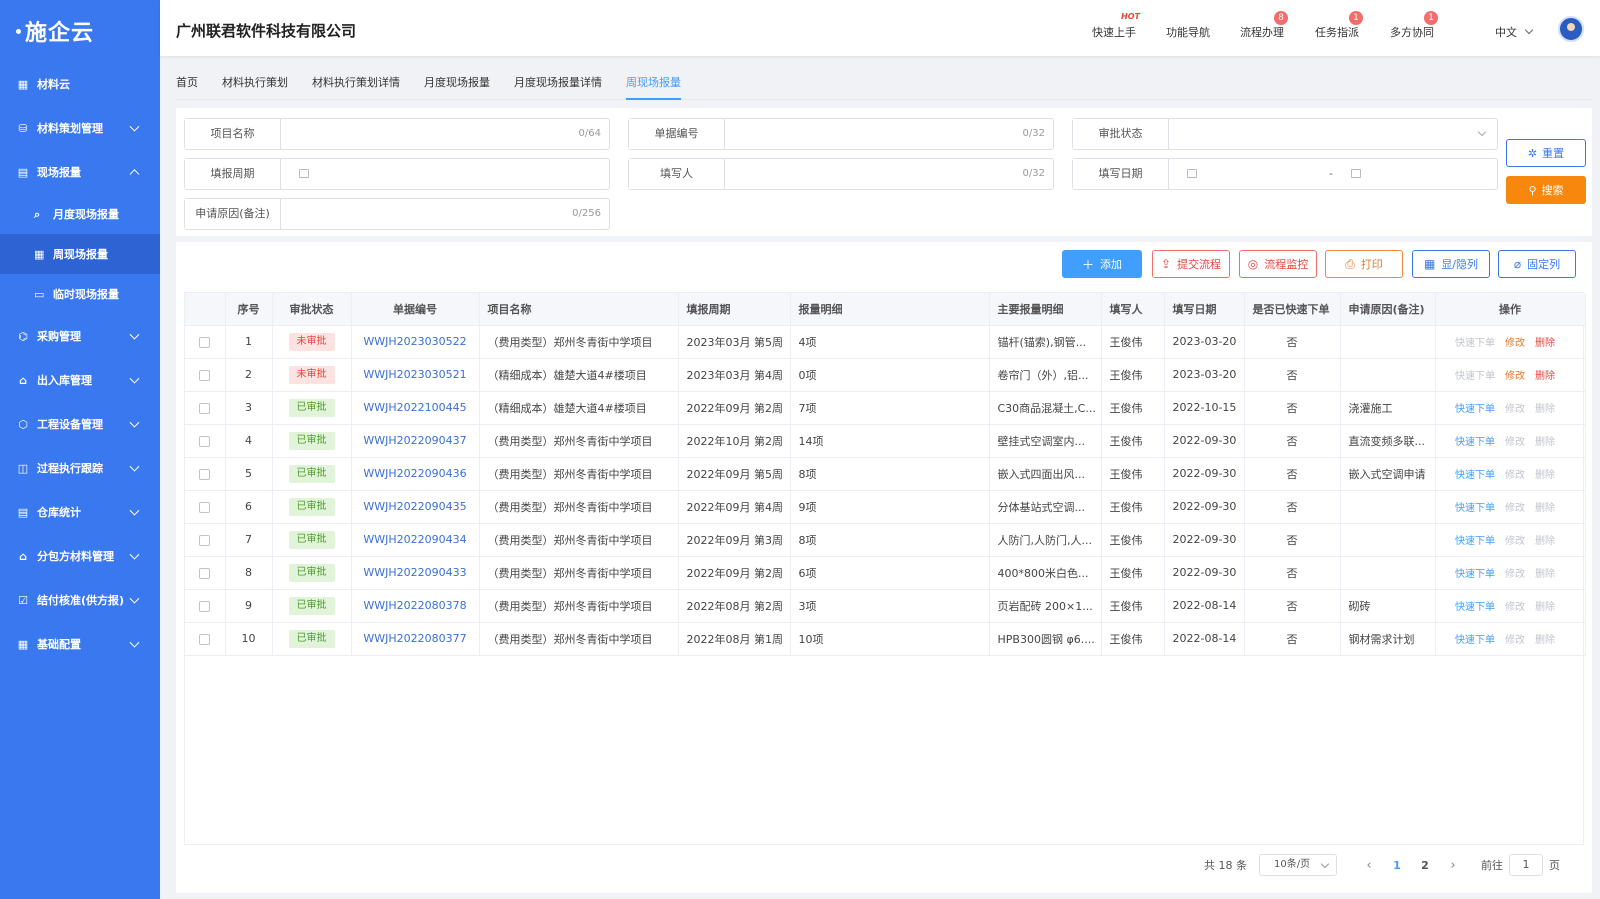 The width and height of the screenshot is (1600, 899). I want to click on sidebar-subitem-2-1: ▦ 周现场报量, so click(80, 254).